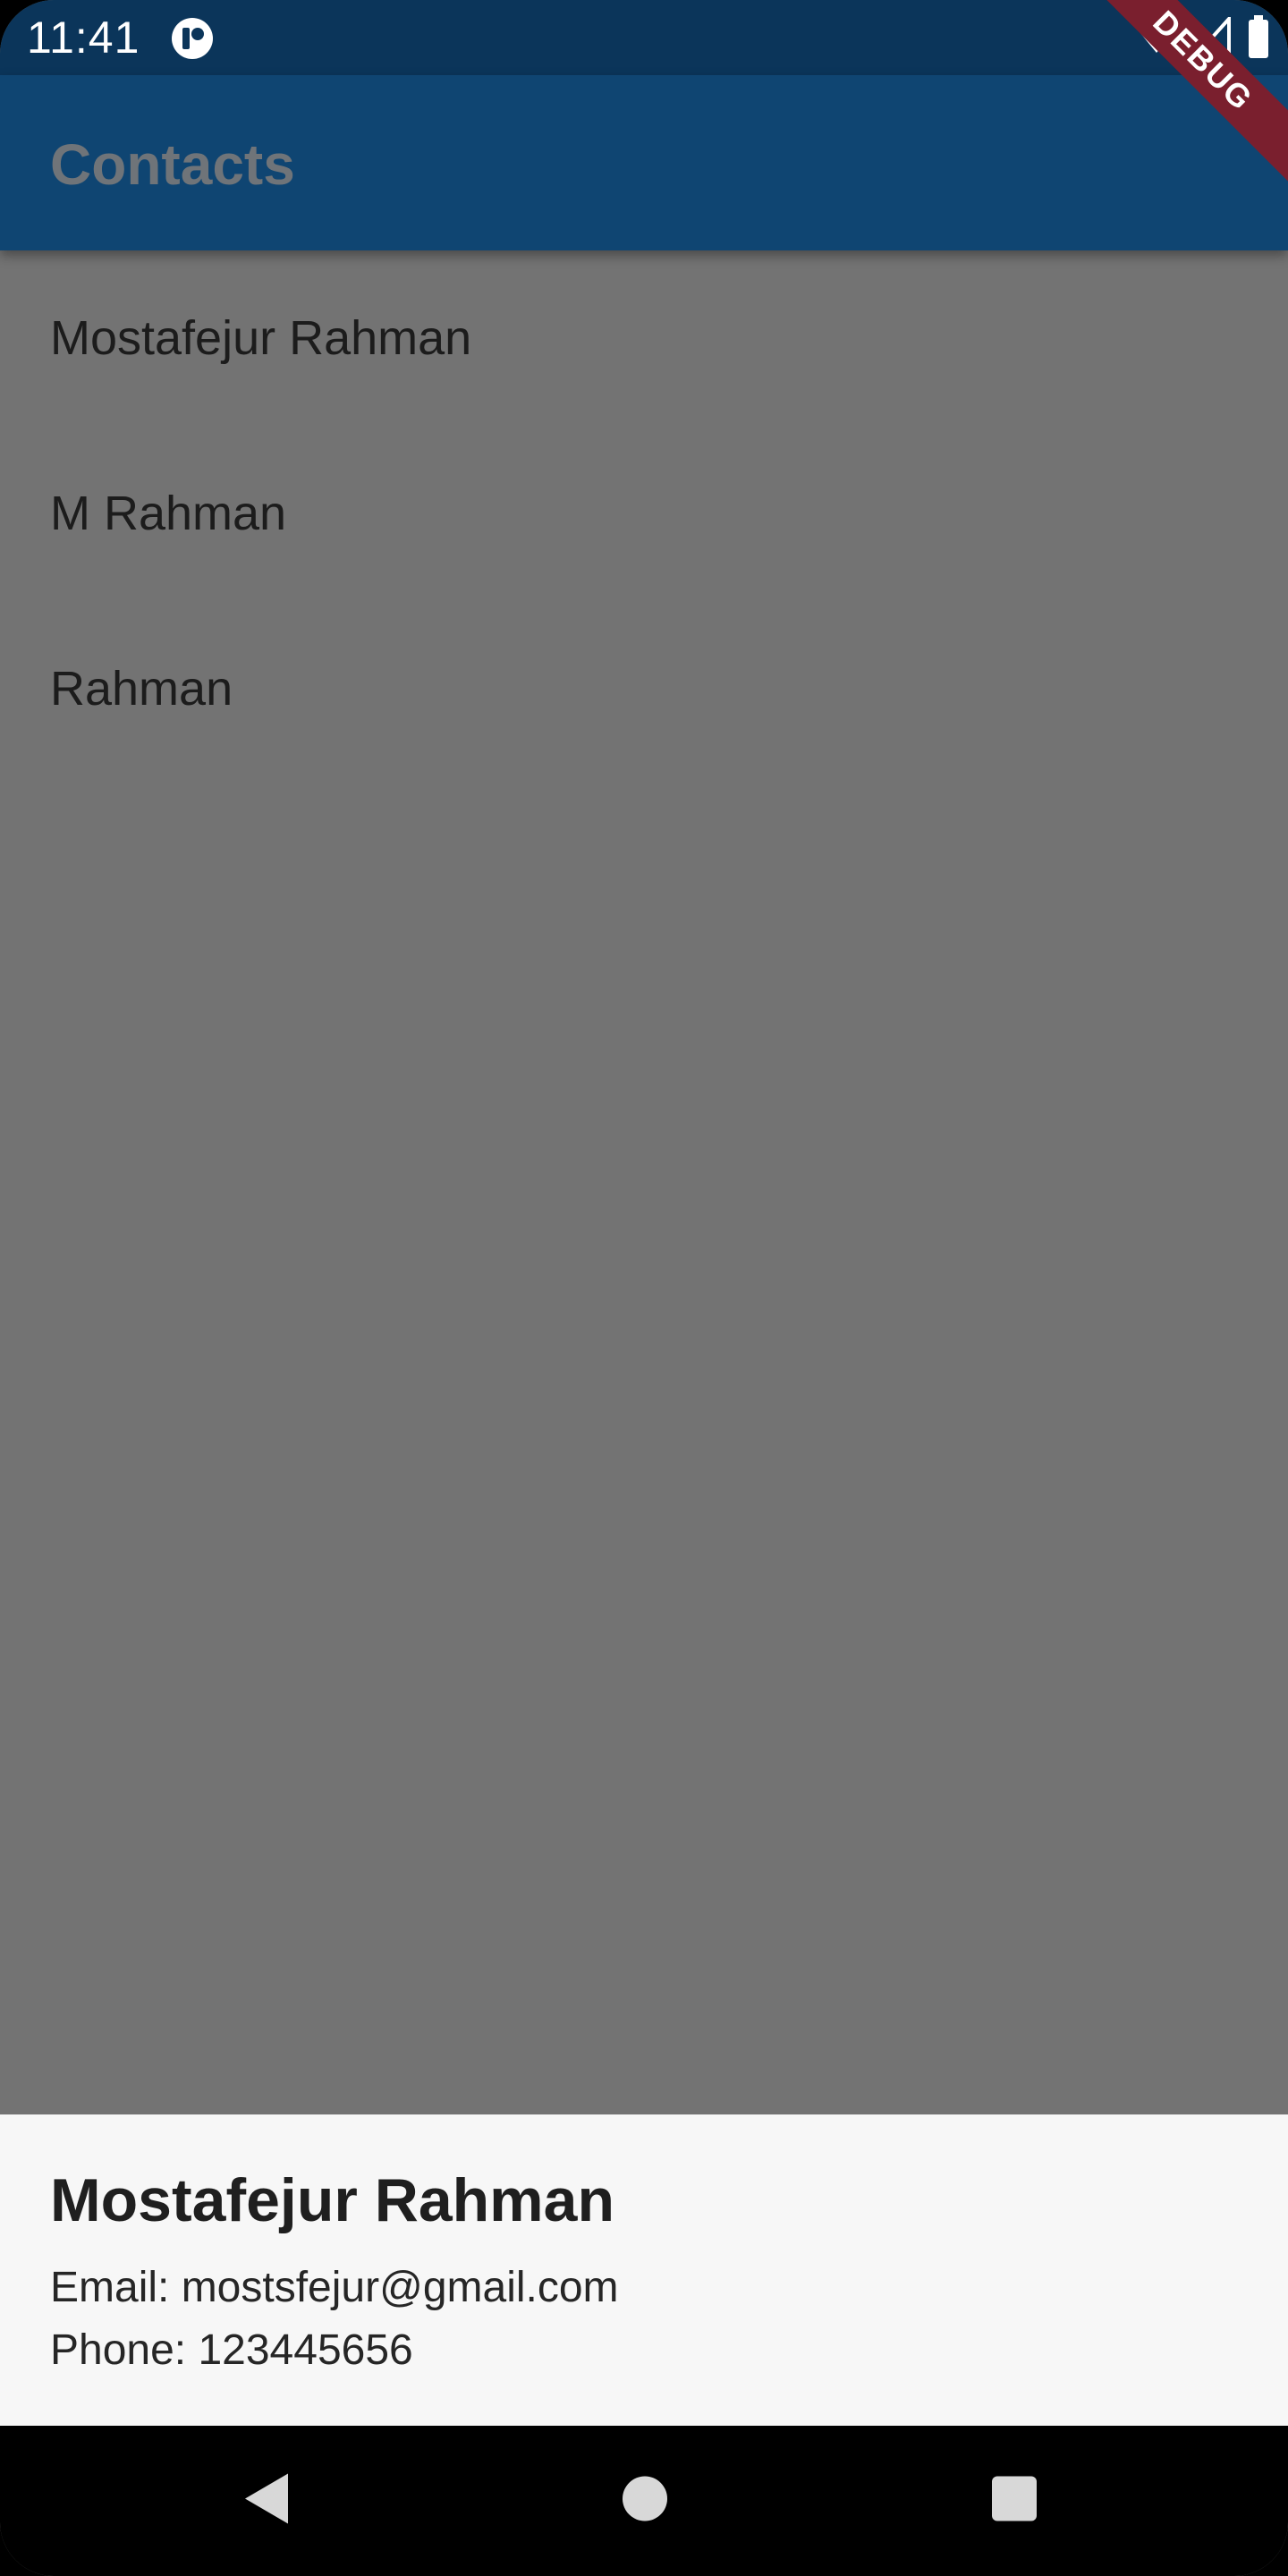  I want to click on status-bar: 11:41, so click(644, 37).